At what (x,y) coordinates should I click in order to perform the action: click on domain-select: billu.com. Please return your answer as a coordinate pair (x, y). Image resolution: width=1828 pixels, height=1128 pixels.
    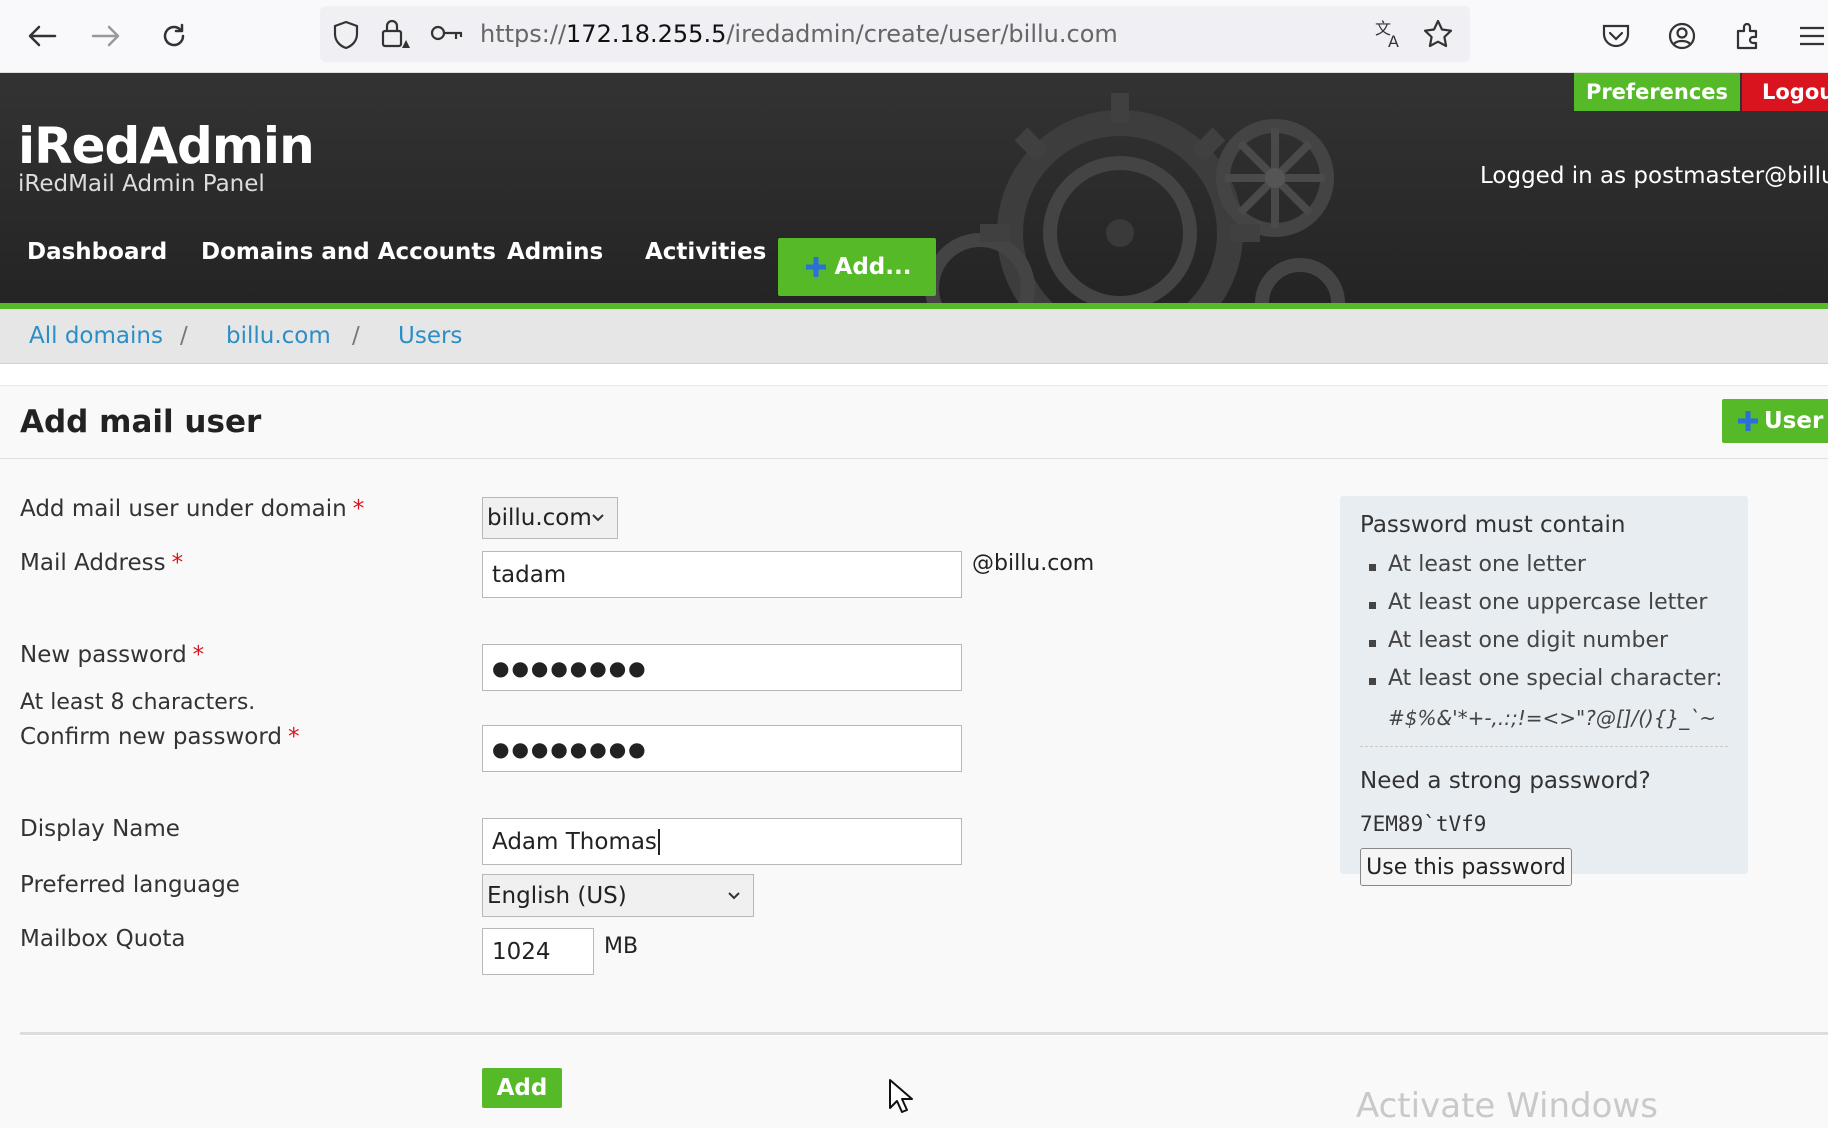
    Looking at the image, I should click on (550, 518).